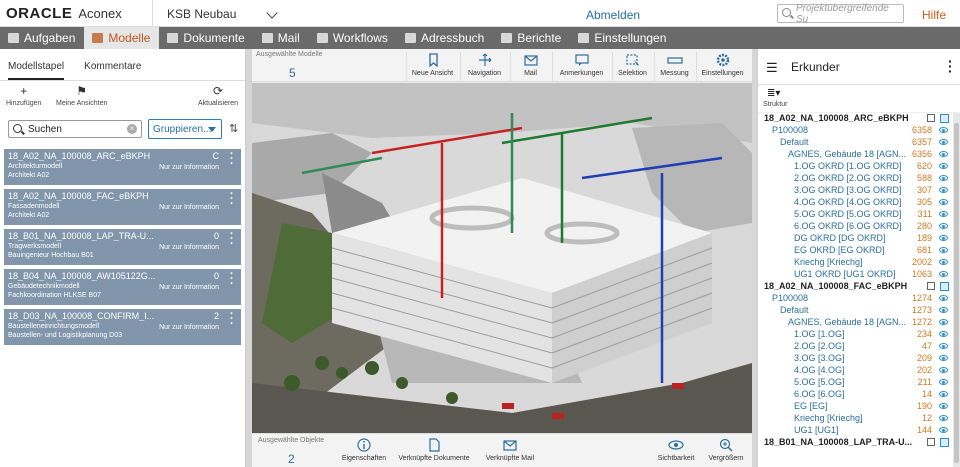 Image resolution: width=960 pixels, height=467 pixels. Describe the element at coordinates (531, 38) in the screenshot. I see `nav-berichte: Berichte` at that location.